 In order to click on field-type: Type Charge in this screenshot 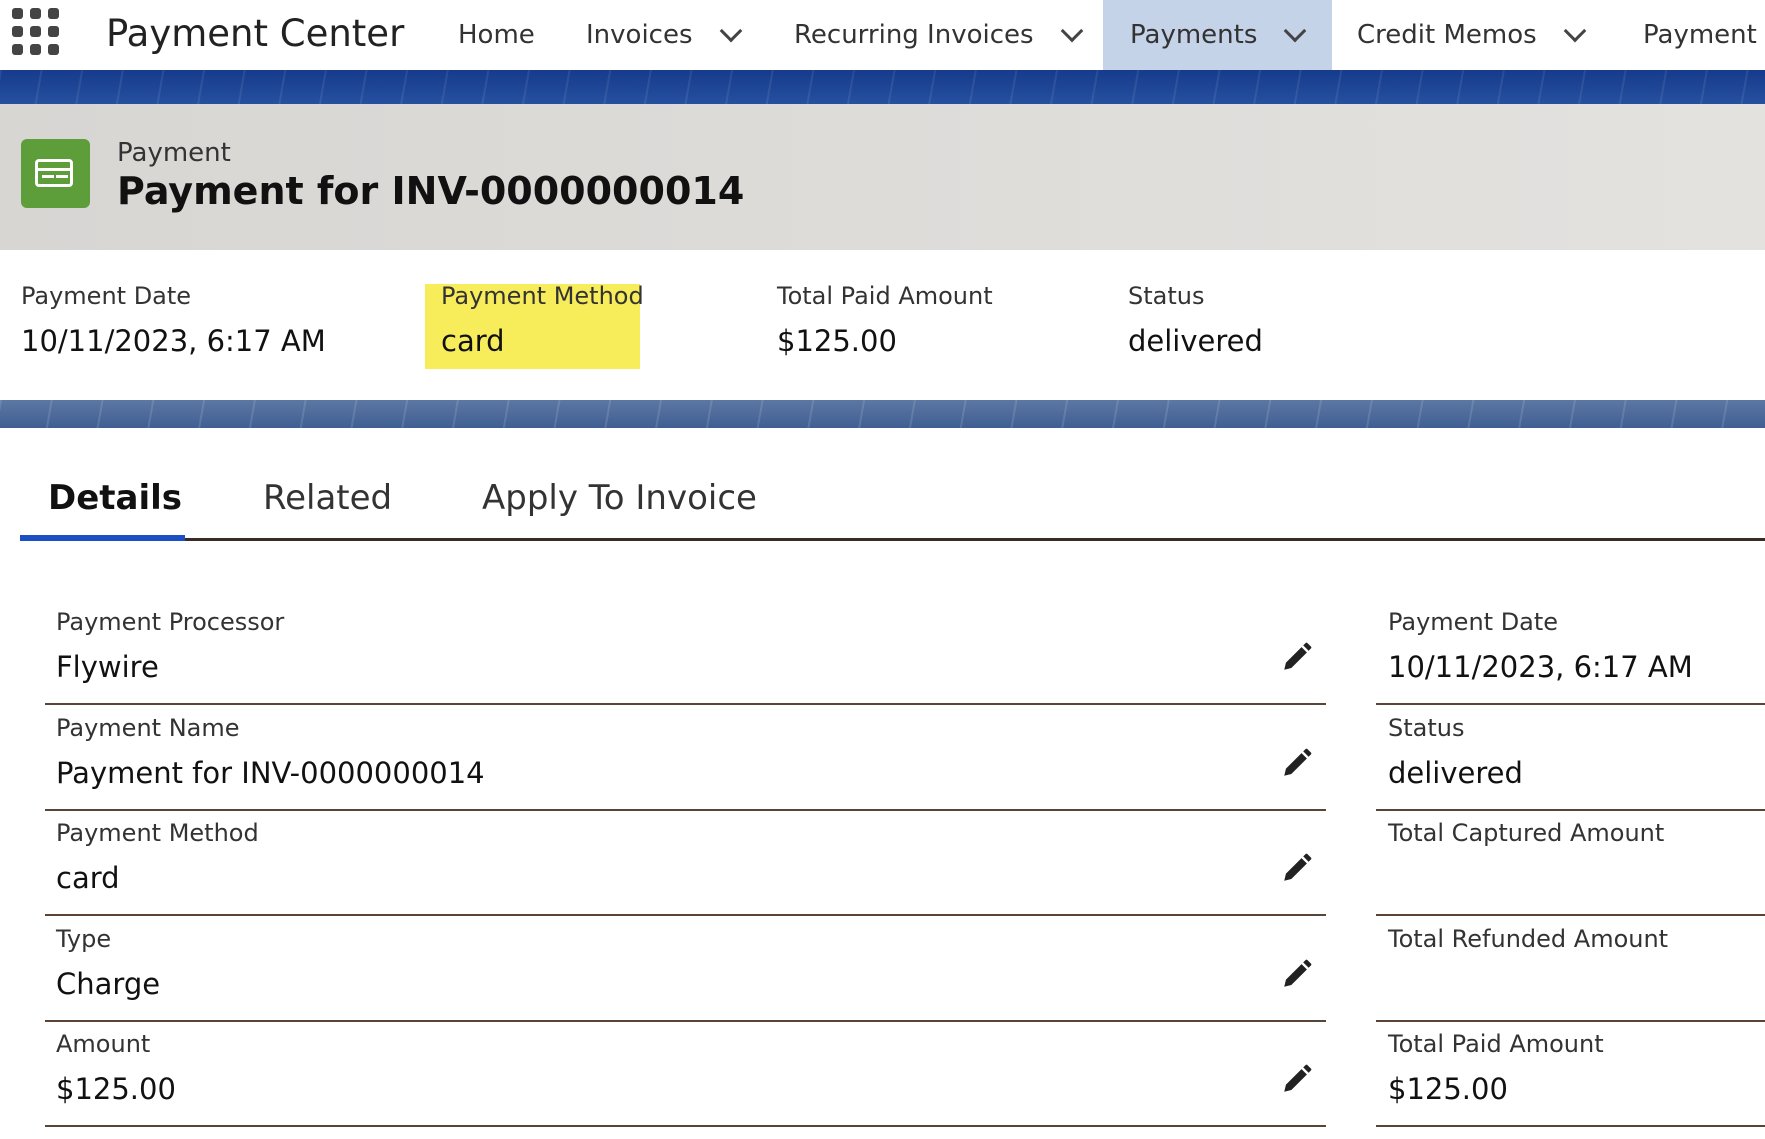, I will do `click(685, 969)`.